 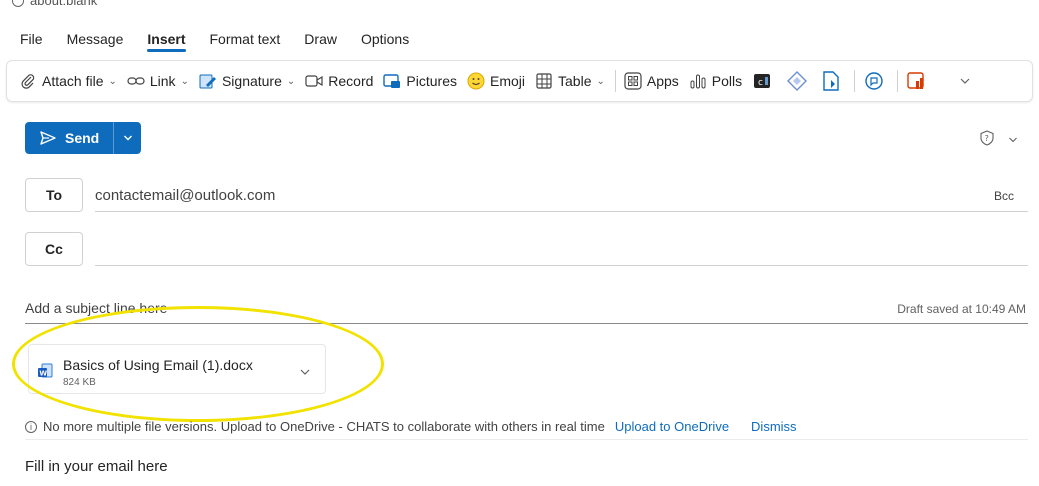 What do you see at coordinates (158, 365) in the screenshot?
I see `attachment-name: Basics of Using Email (1).docx` at bounding box center [158, 365].